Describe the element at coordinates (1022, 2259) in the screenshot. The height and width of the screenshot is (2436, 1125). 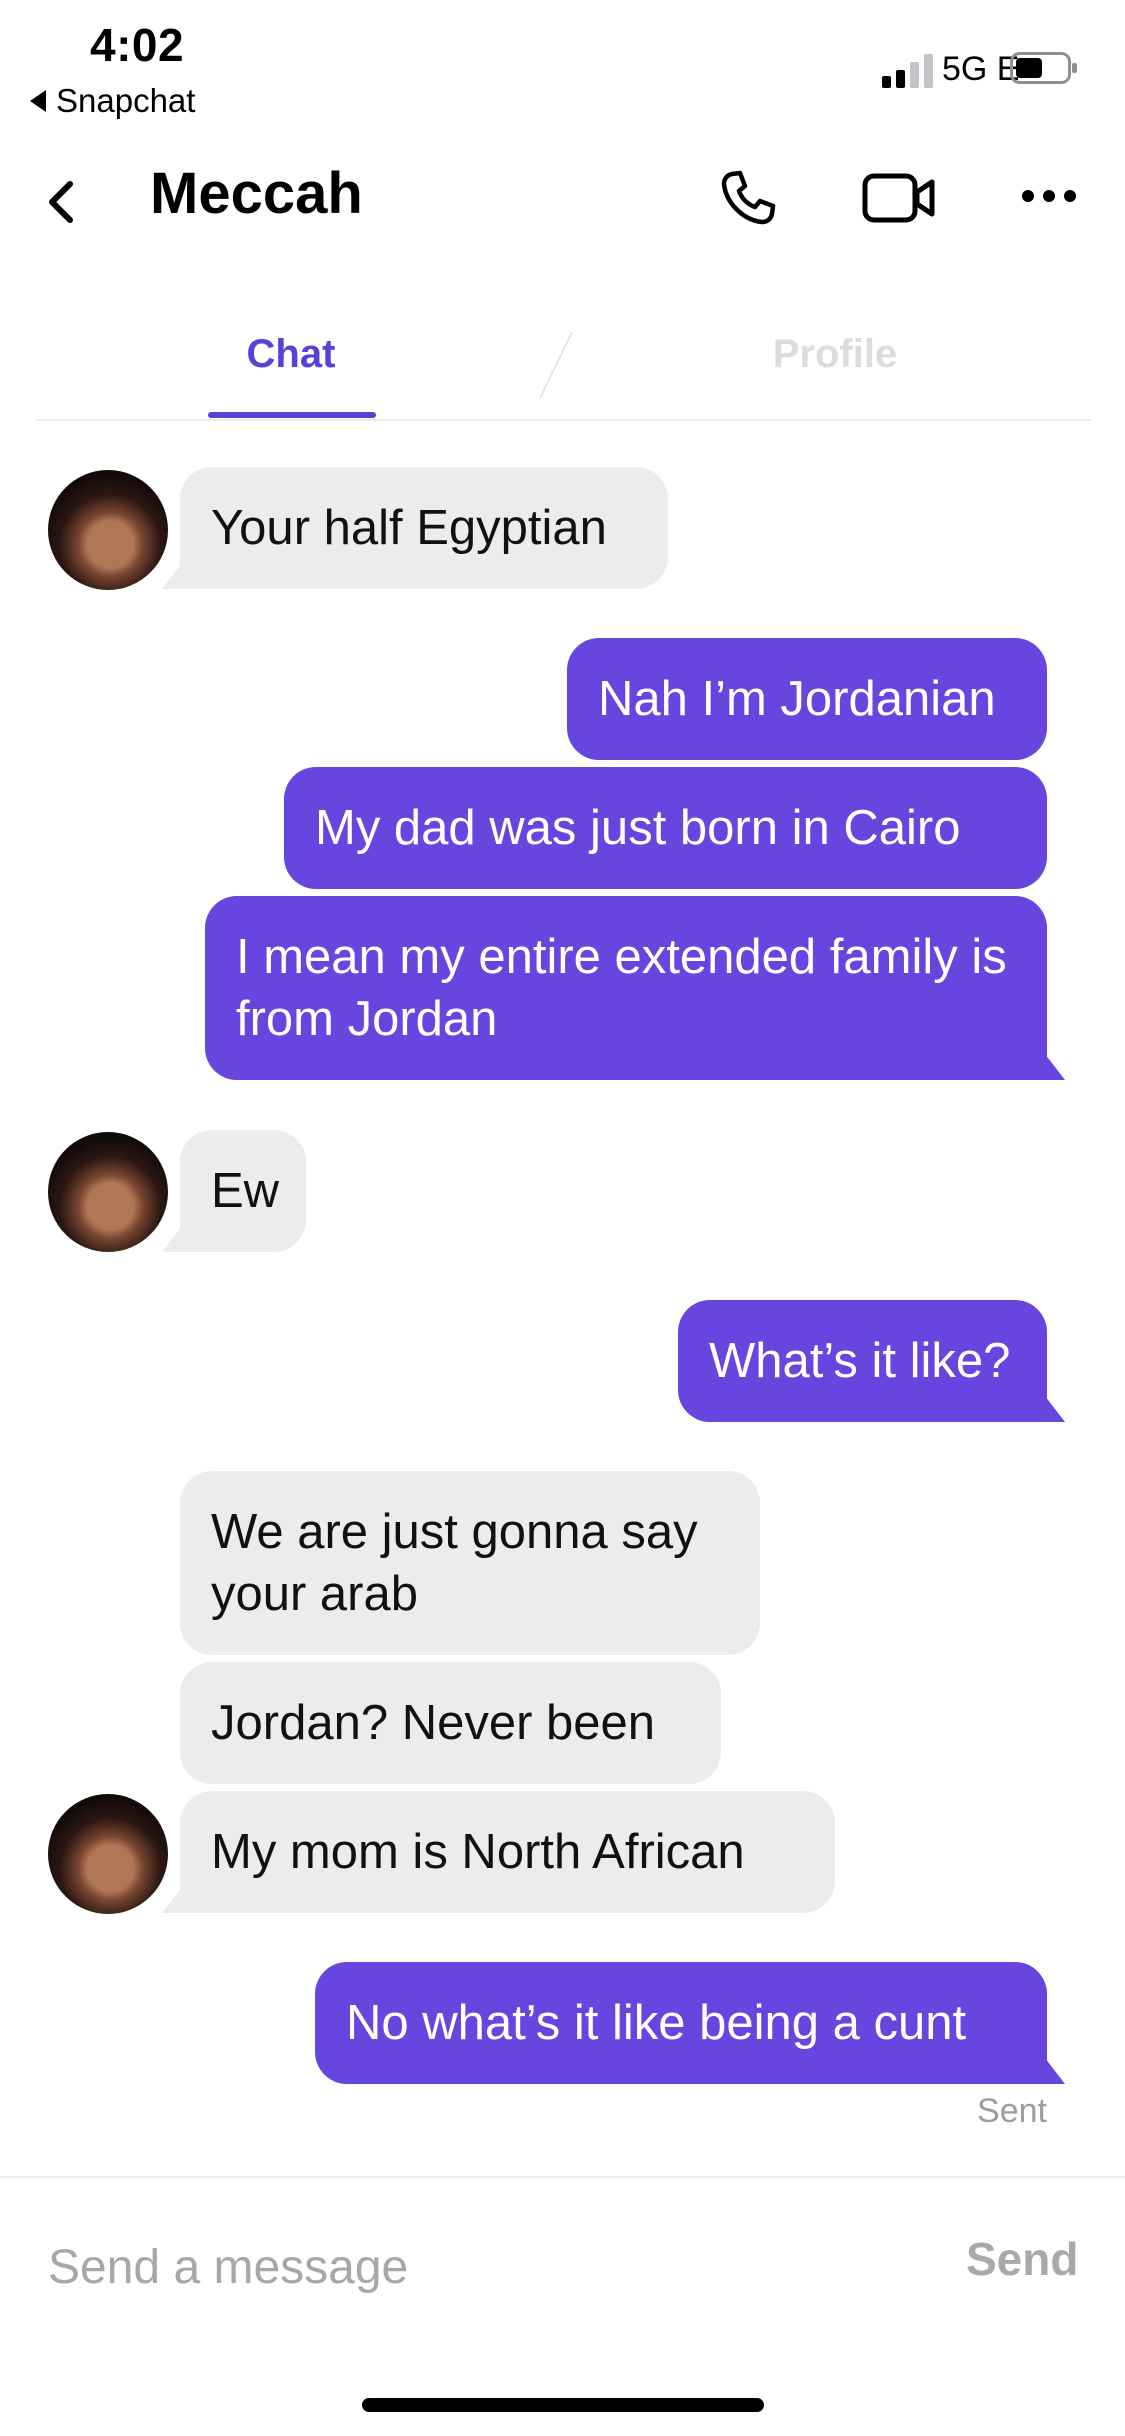
I see `send-button: Send` at that location.